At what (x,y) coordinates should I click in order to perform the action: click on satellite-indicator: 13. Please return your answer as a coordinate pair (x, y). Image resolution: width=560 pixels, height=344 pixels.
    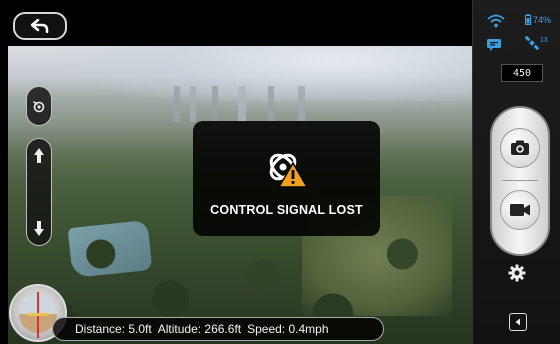
    Looking at the image, I should click on (536, 43).